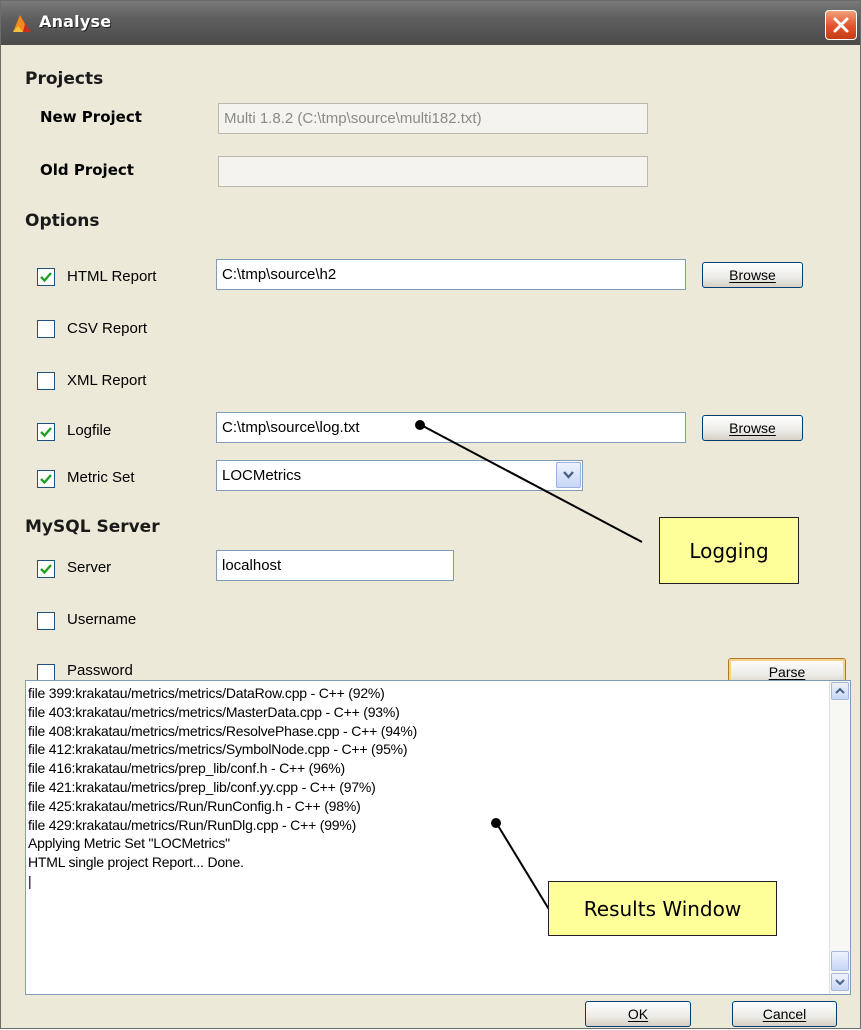 Image resolution: width=861 pixels, height=1030 pixels. What do you see at coordinates (420, 425) in the screenshot?
I see `logging-pointer-dot` at bounding box center [420, 425].